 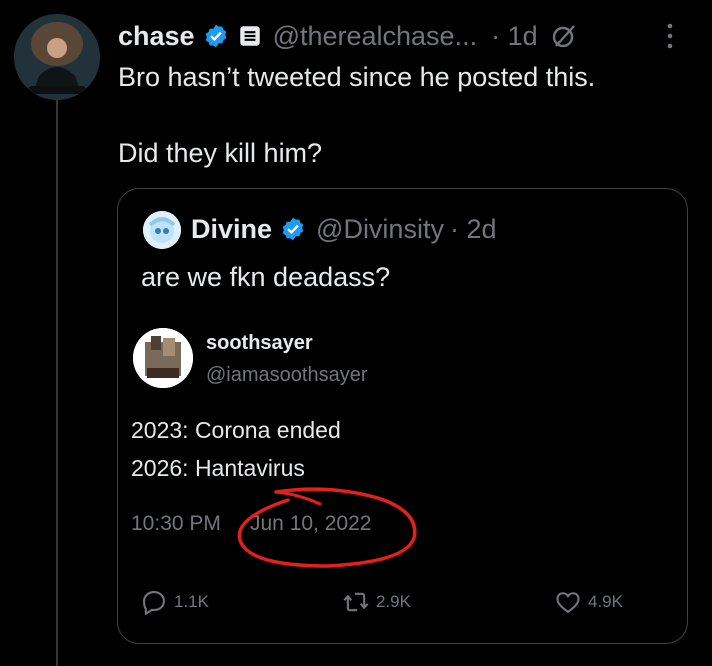 I want to click on reply-icon, so click(x=154, y=603).